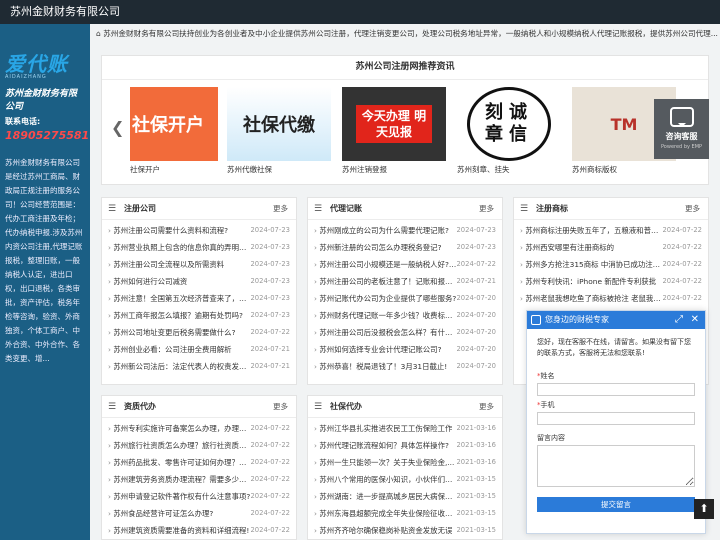  Describe the element at coordinates (405, 332) in the screenshot. I see `list-item: 苏州注册公司后没报税会怎么样？有什么...2024-07-20` at that location.